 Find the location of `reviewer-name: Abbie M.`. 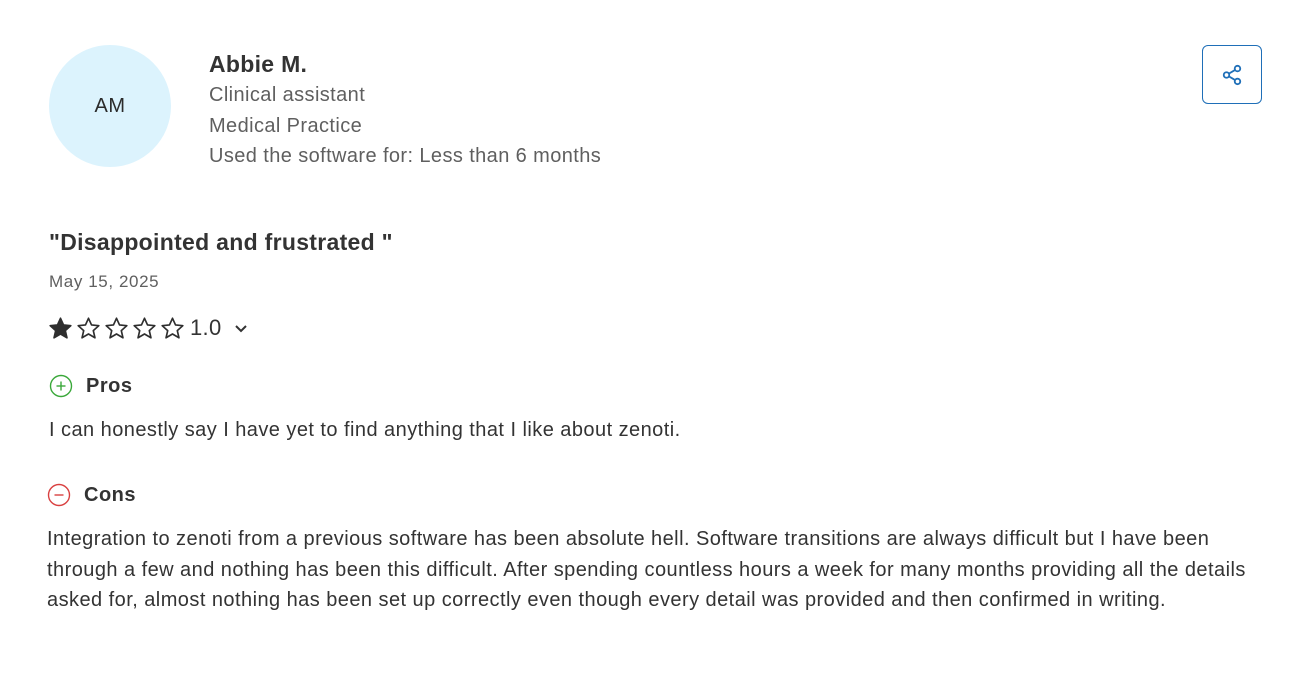

reviewer-name: Abbie M. is located at coordinates (258, 64).